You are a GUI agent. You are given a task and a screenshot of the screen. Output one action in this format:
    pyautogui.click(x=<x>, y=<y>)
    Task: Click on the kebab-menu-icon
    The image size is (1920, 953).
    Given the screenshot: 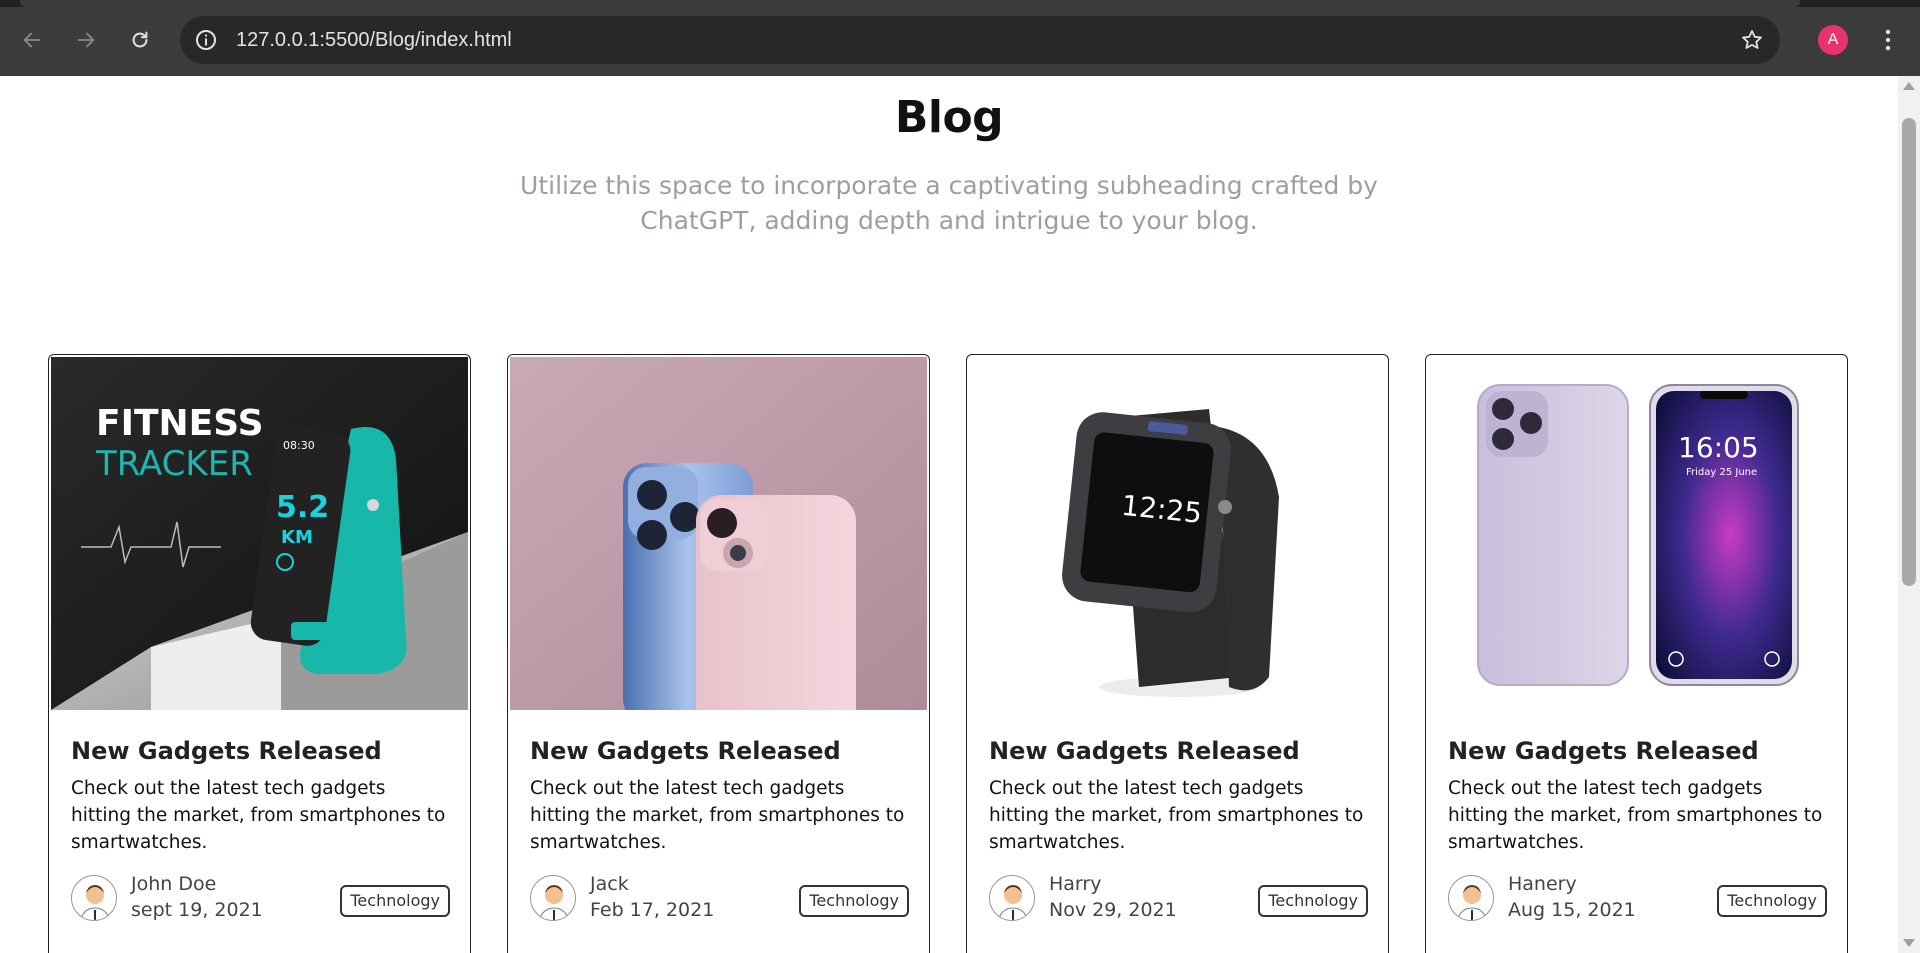 What is the action you would take?
    pyautogui.click(x=1888, y=40)
    